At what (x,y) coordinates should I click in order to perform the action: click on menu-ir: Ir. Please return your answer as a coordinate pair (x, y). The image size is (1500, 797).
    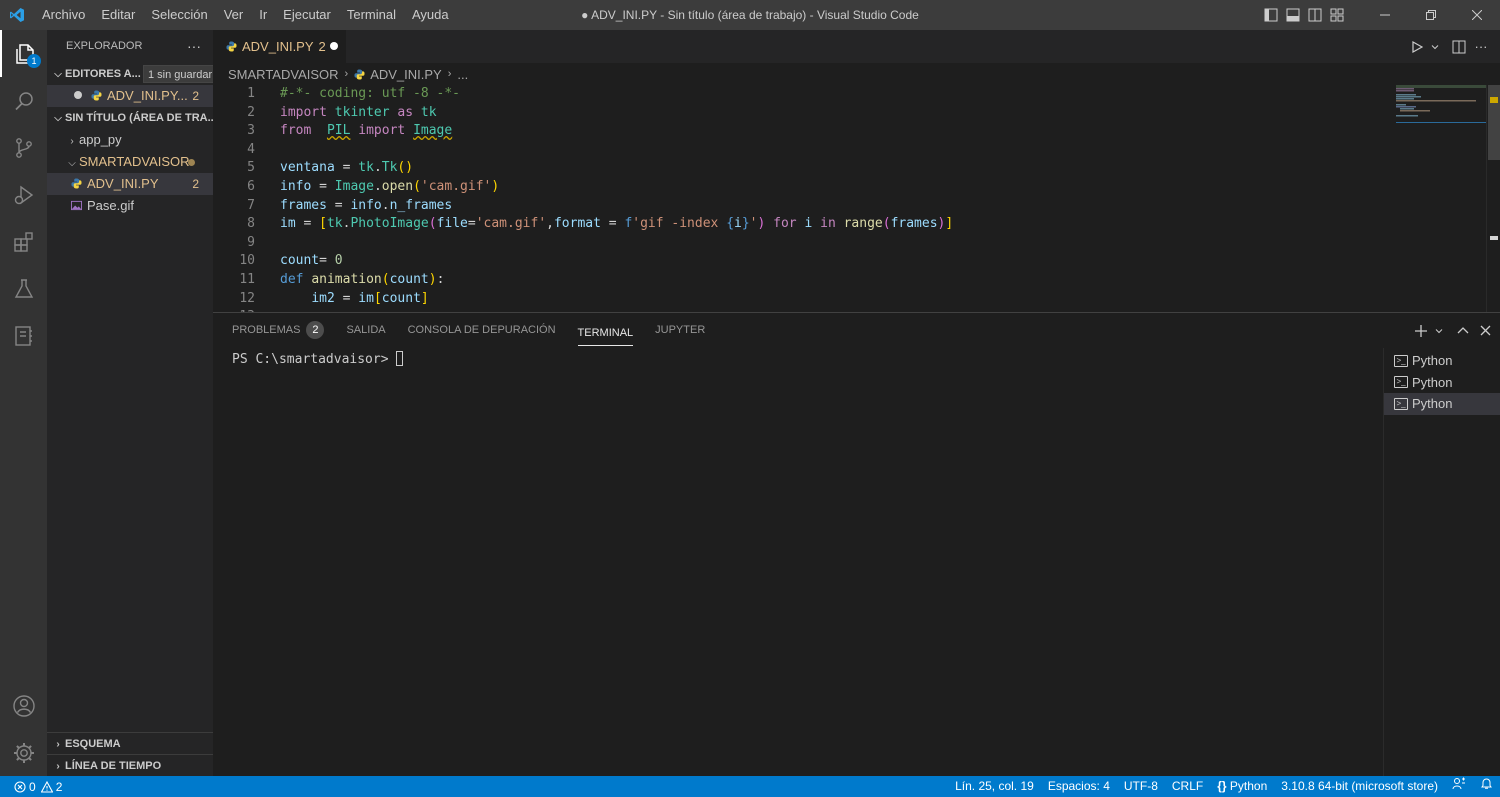
    Looking at the image, I should click on (263, 15).